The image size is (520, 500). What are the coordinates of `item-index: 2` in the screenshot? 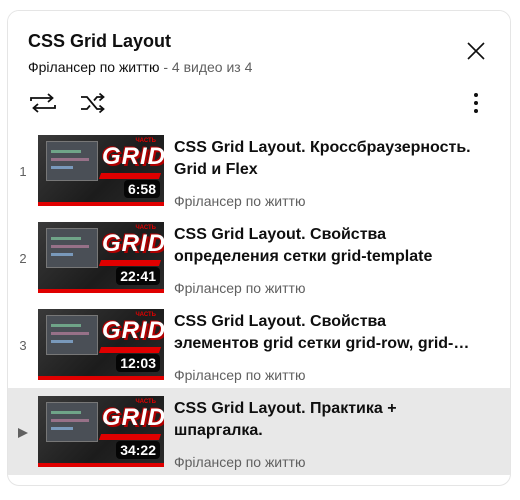 It's located at (23, 258).